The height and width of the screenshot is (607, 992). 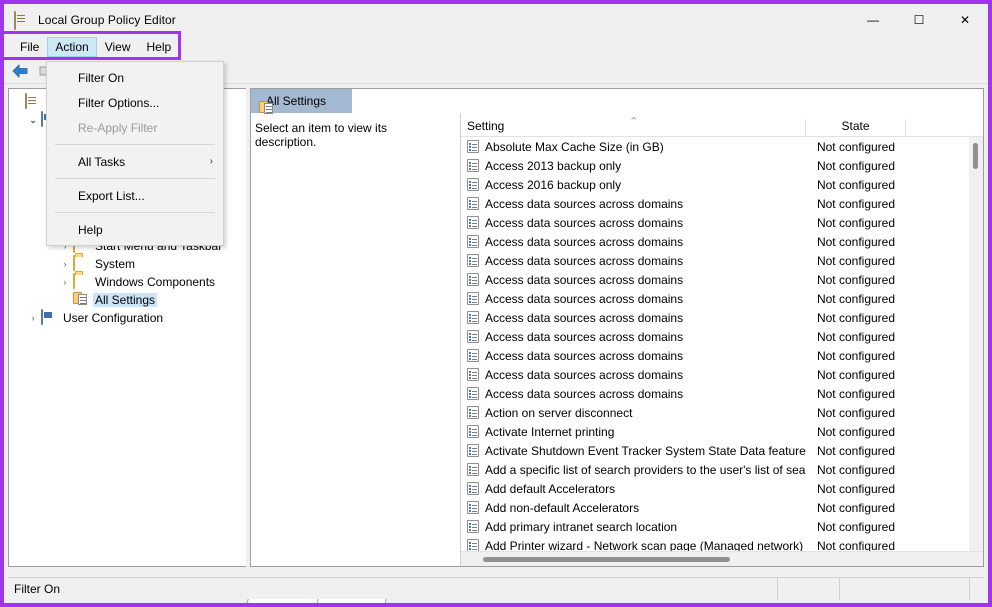 What do you see at coordinates (81, 300) in the screenshot?
I see `settings-icon` at bounding box center [81, 300].